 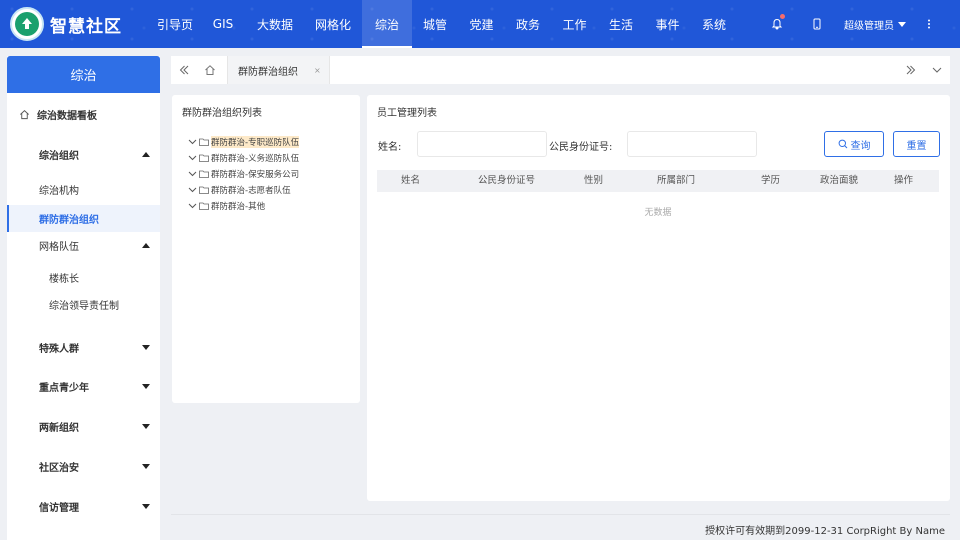 What do you see at coordinates (854, 144) in the screenshot?
I see `search-button: 查询` at bounding box center [854, 144].